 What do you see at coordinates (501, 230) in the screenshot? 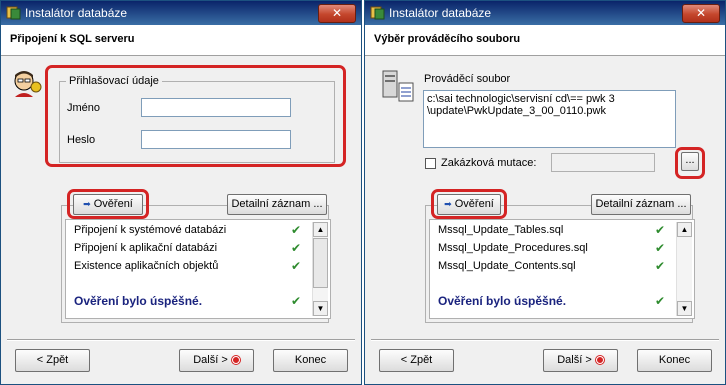
I see `file-item: Mssql_Update_Tables.sql` at bounding box center [501, 230].